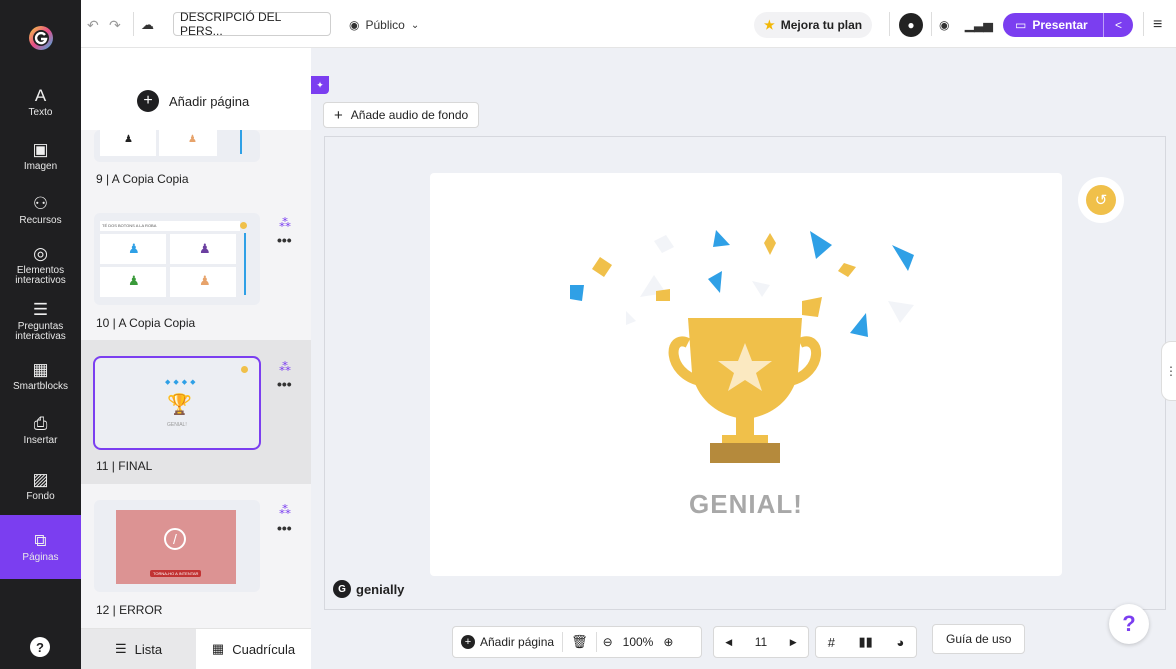  I want to click on page-navigator: ◀ 11 ▶, so click(761, 642).